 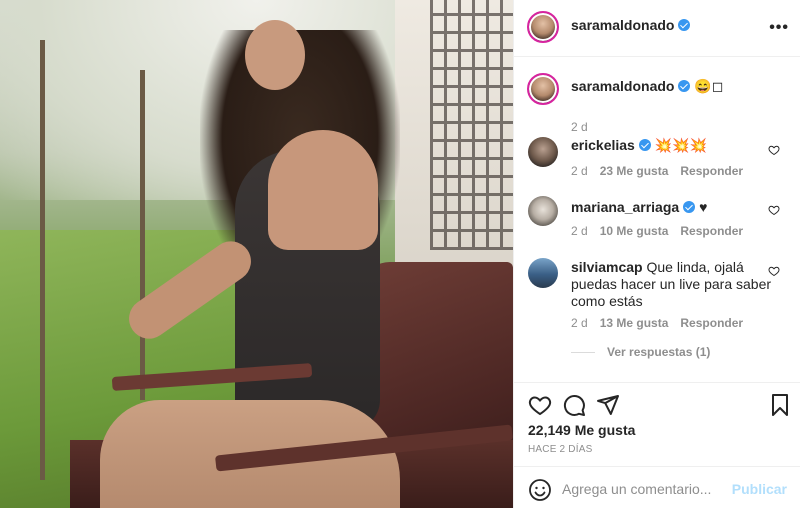 What do you see at coordinates (634, 171) in the screenshot?
I see `comment-likes: 23 Me gusta` at bounding box center [634, 171].